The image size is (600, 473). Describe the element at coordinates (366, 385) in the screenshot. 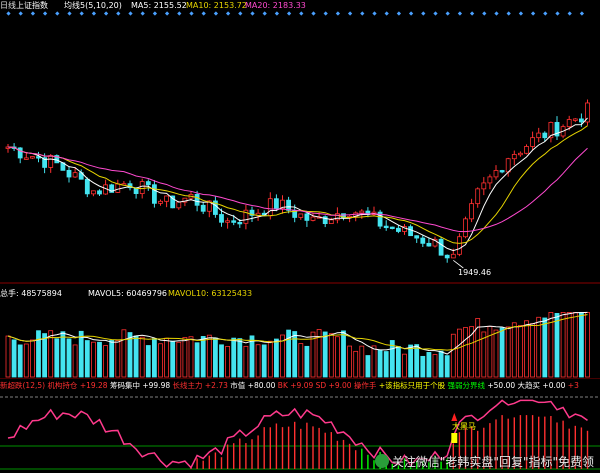

I see `indicator-legend-item: 操作手` at that location.